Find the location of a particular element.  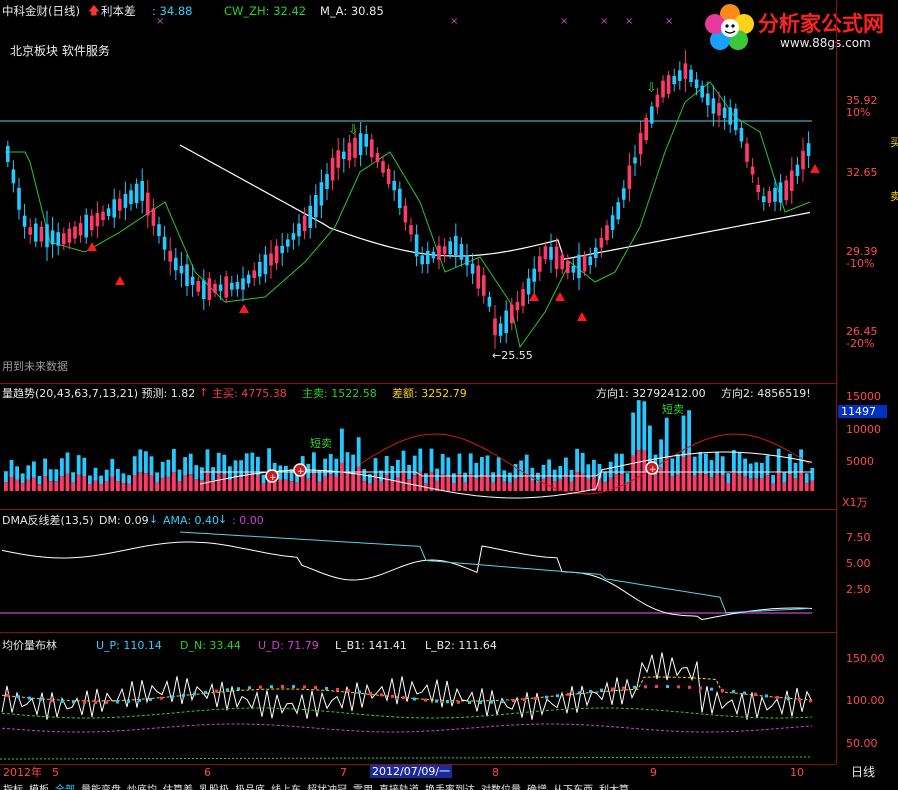

axis-vol-current: 11497 is located at coordinates (862, 411).